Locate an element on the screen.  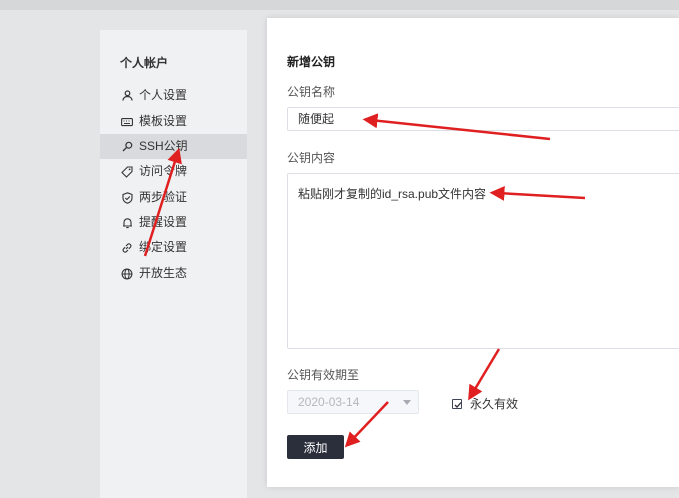
arrow-to-key-content is located at coordinates (537, 193).